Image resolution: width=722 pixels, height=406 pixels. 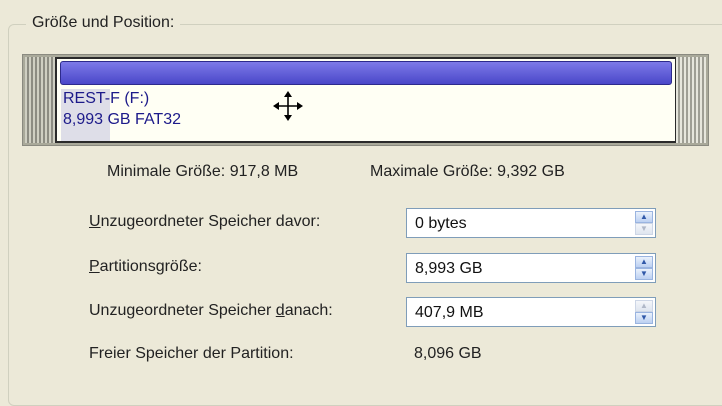 I want to click on partition-size-spinner: ▲ ▼, so click(x=644, y=268).